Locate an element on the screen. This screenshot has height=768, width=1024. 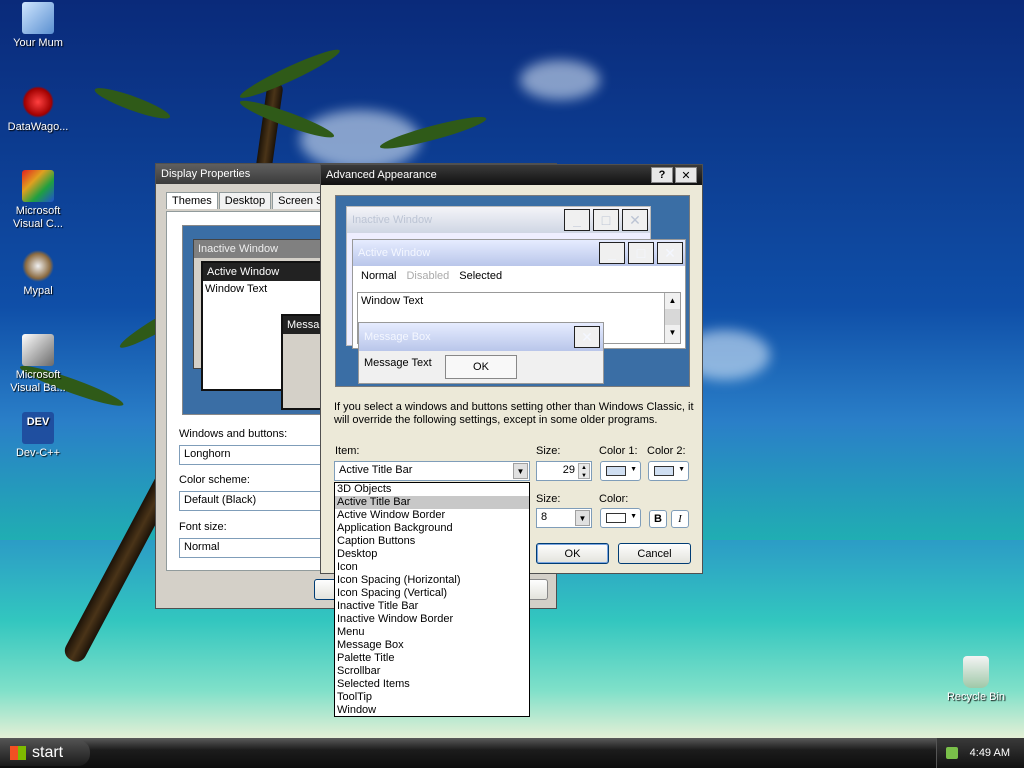
taskbar: start 4:49 AM is located at coordinates (512, 753).